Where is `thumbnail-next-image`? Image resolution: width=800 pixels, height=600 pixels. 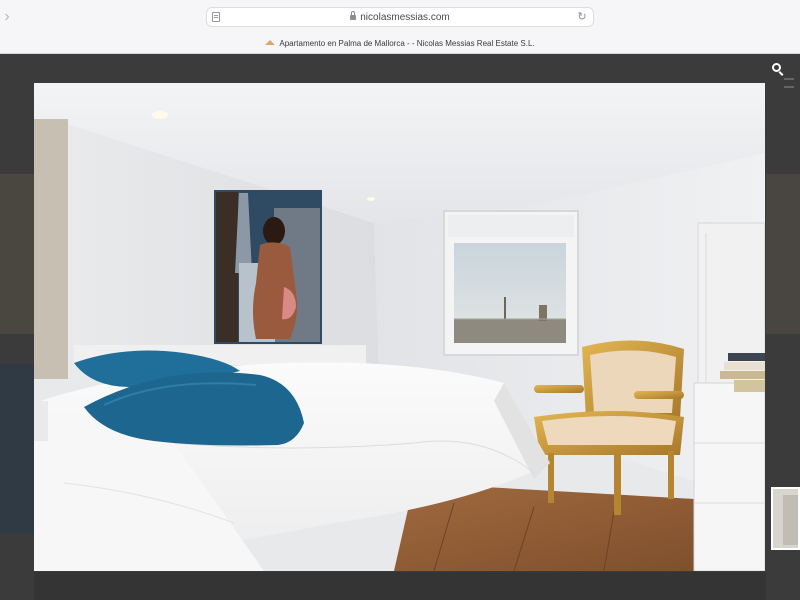
thumbnail-next-image is located at coordinates (785, 518).